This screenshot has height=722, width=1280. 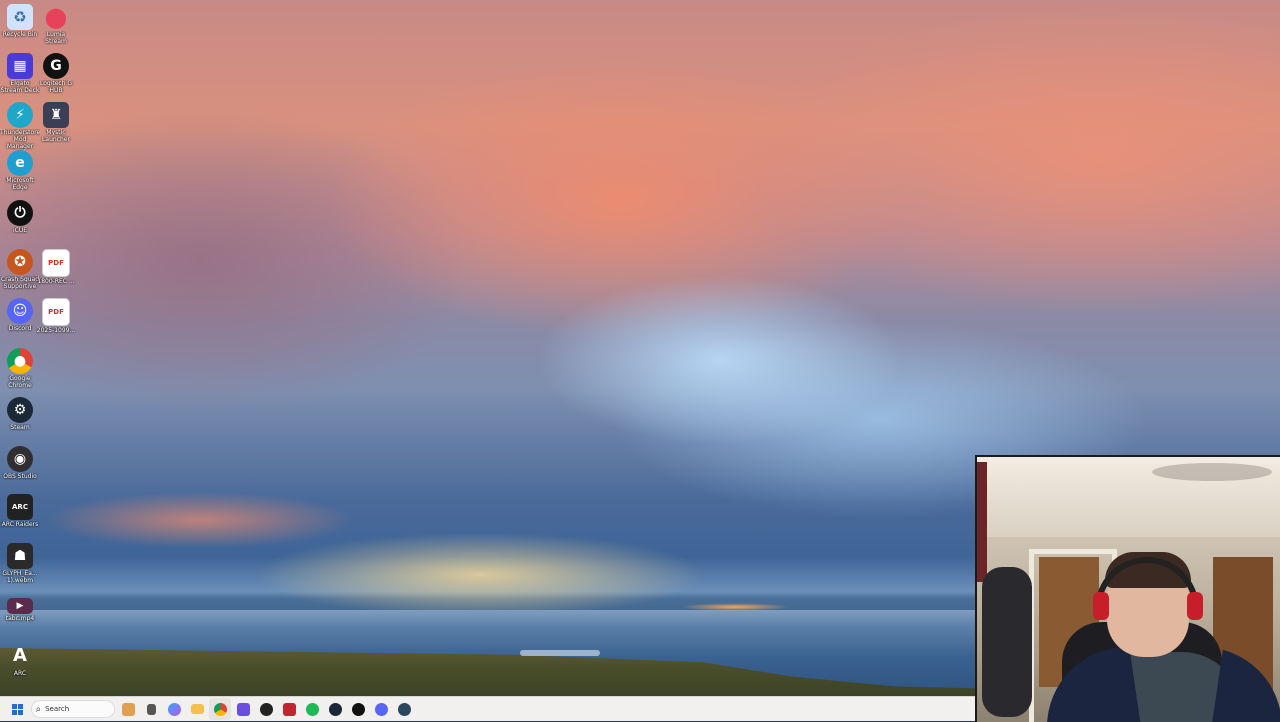 I want to click on desktop-icon-mystic-launcher: ♜ Mystic Launcher, so click(x=56, y=122).